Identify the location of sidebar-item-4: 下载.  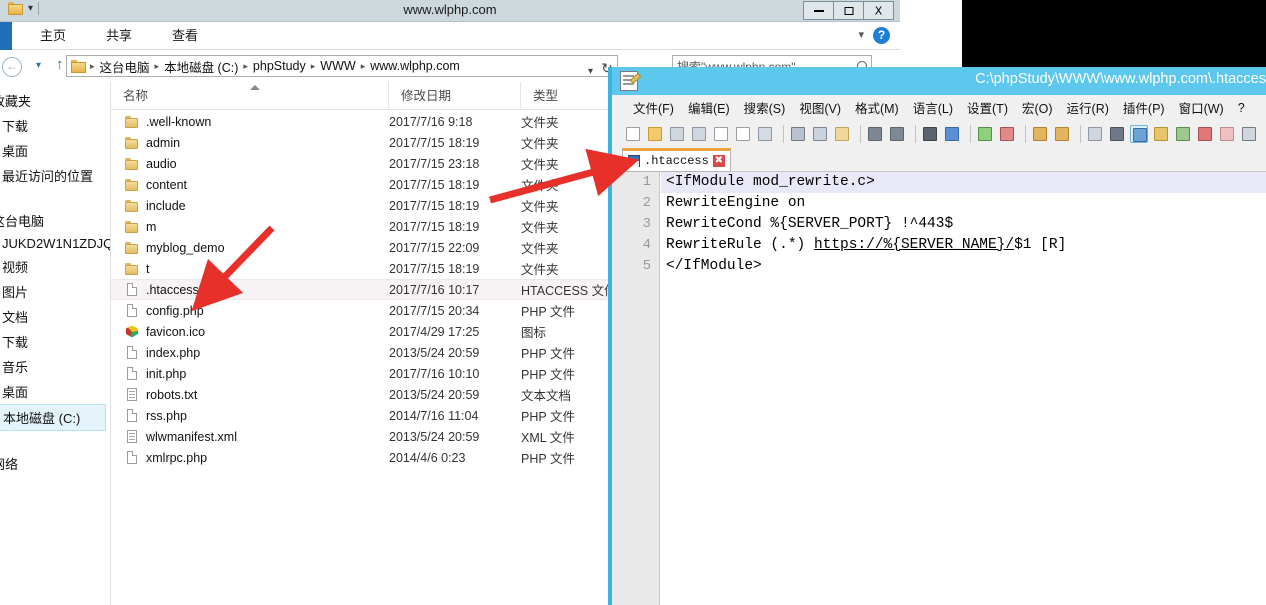
(55, 341).